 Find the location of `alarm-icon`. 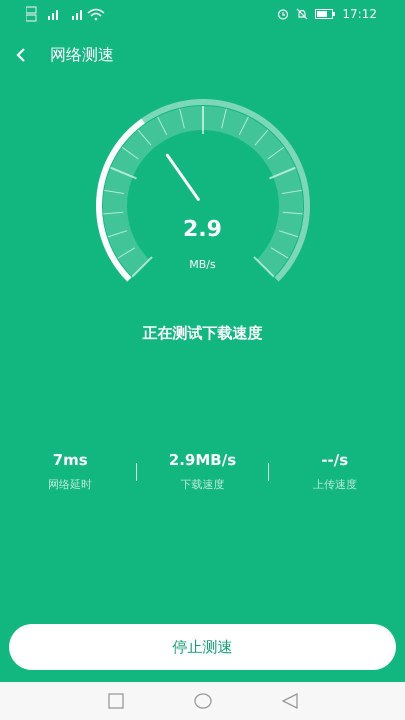

alarm-icon is located at coordinates (283, 14).